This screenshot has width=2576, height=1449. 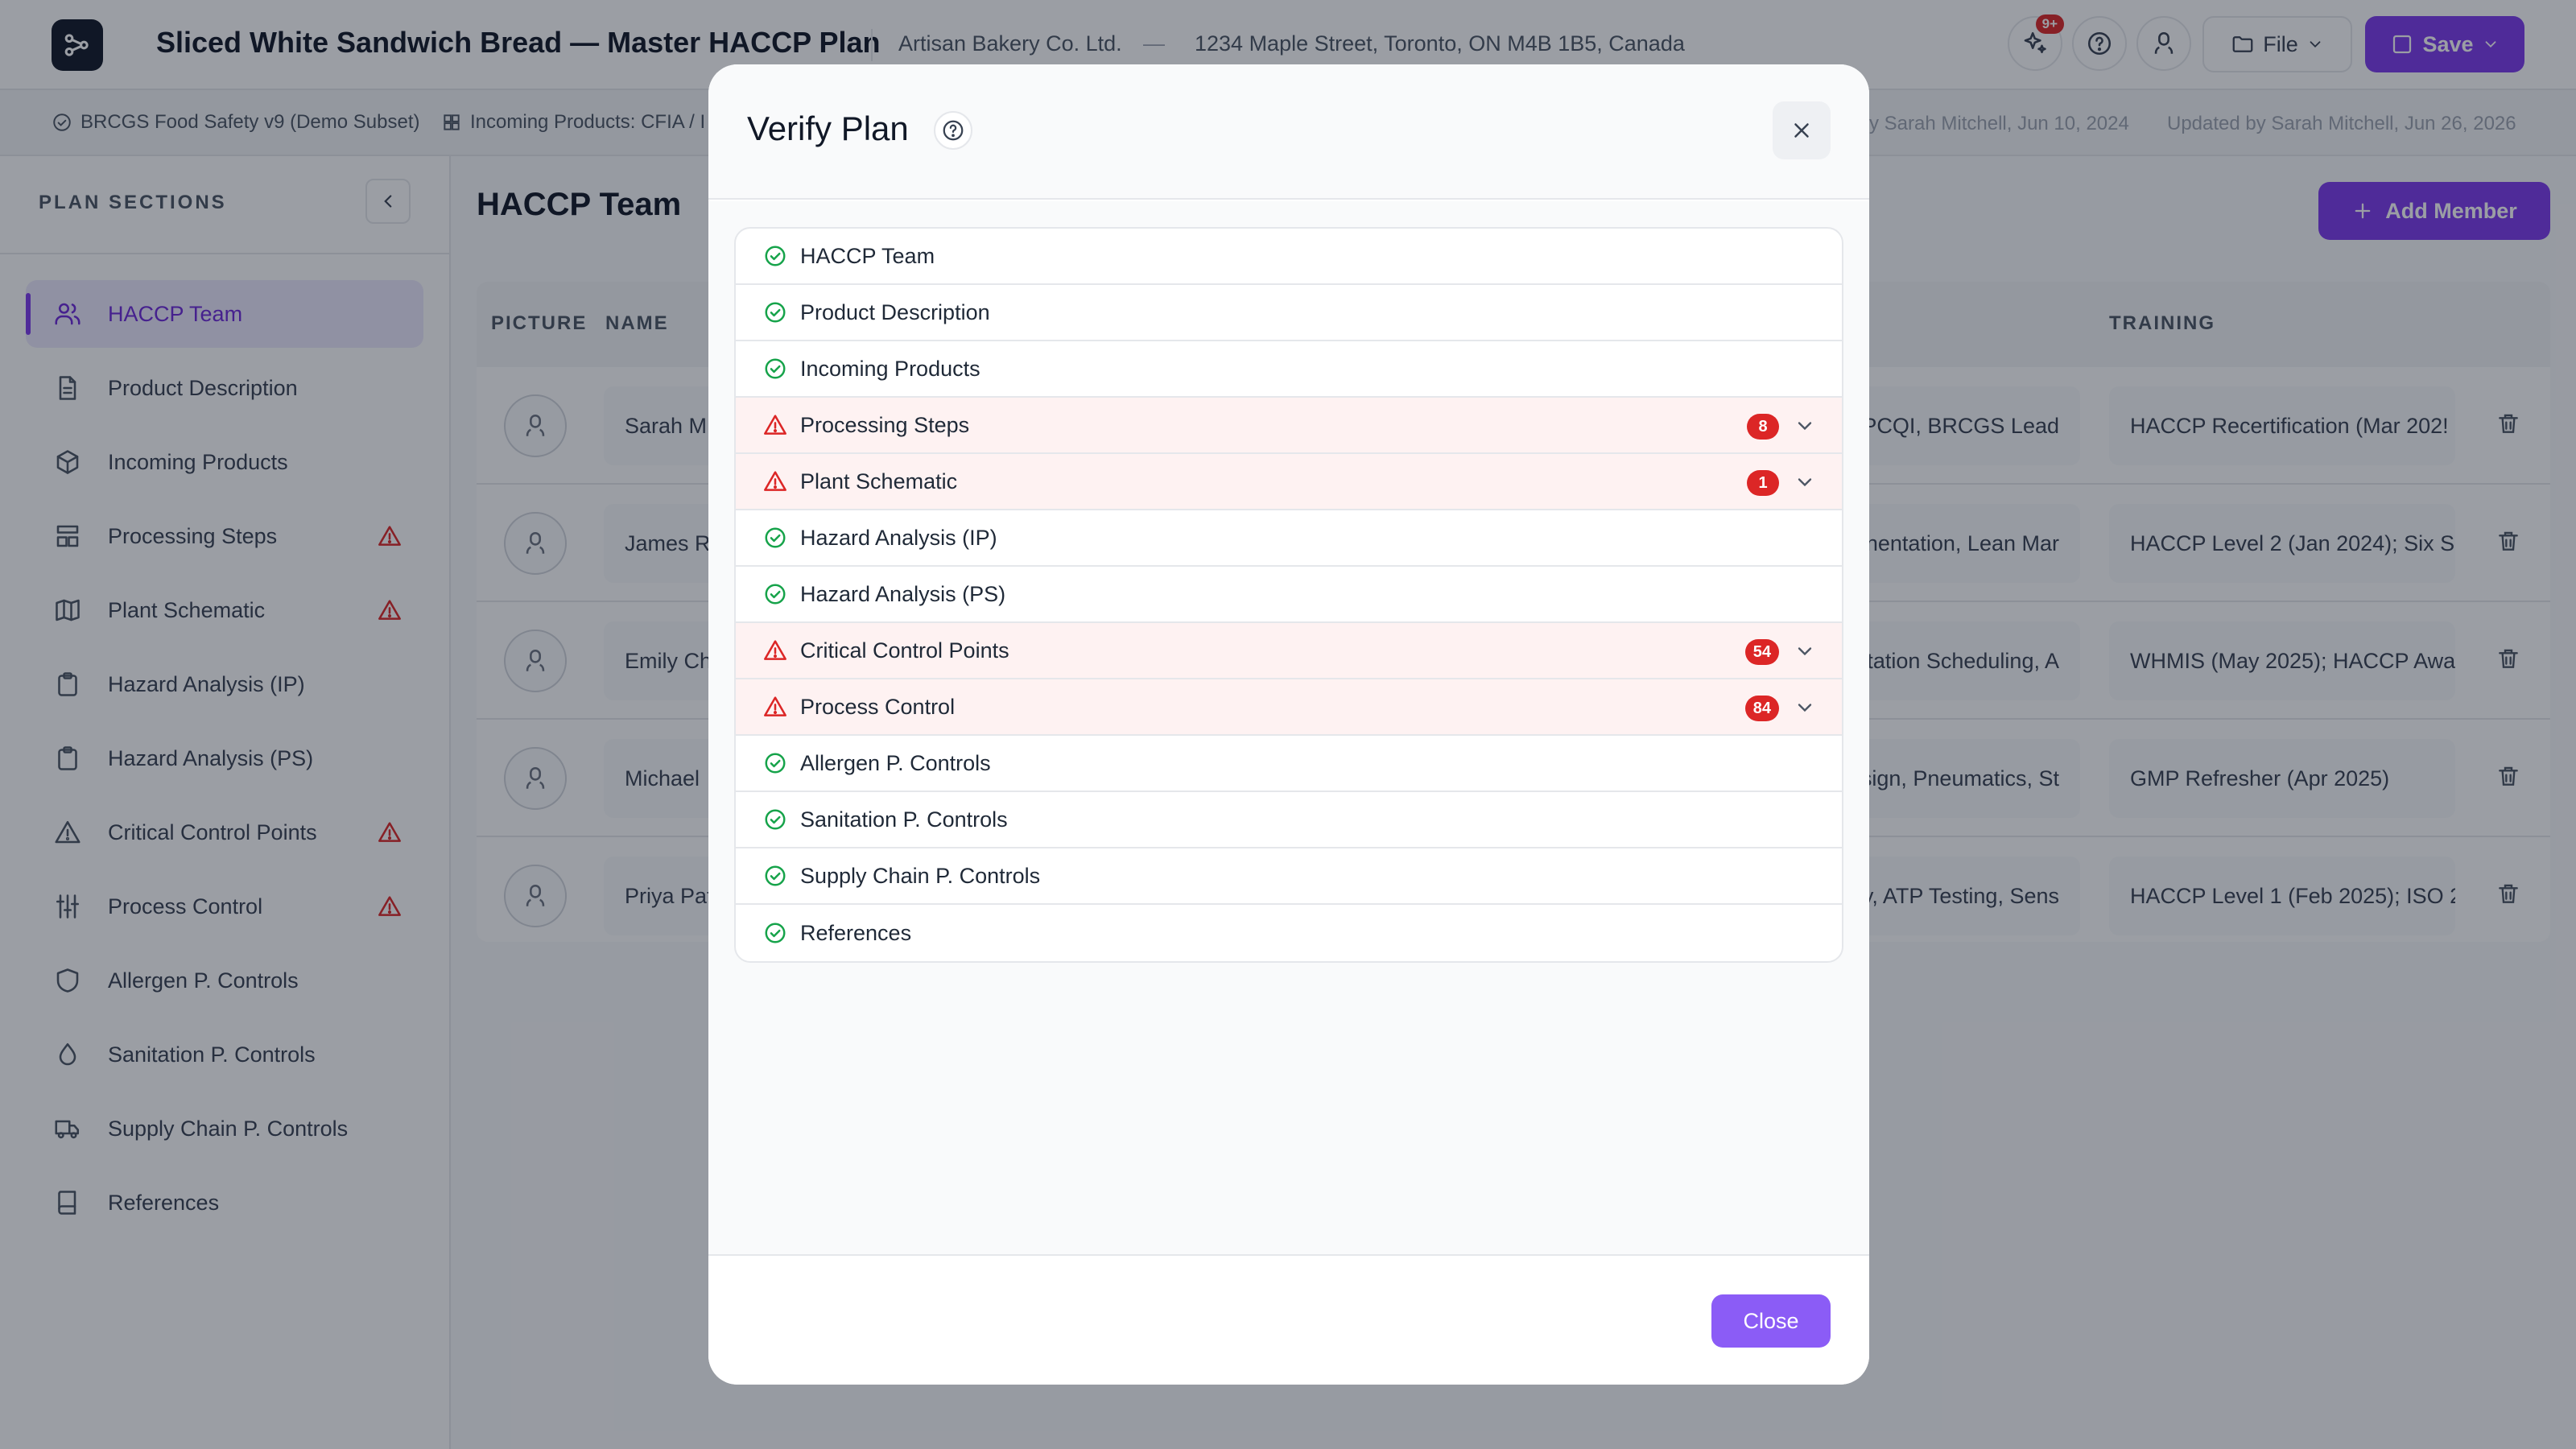 I want to click on verify-item-hazard-analysis-ip: Hazard Analysis (IP), so click(x=1289, y=538).